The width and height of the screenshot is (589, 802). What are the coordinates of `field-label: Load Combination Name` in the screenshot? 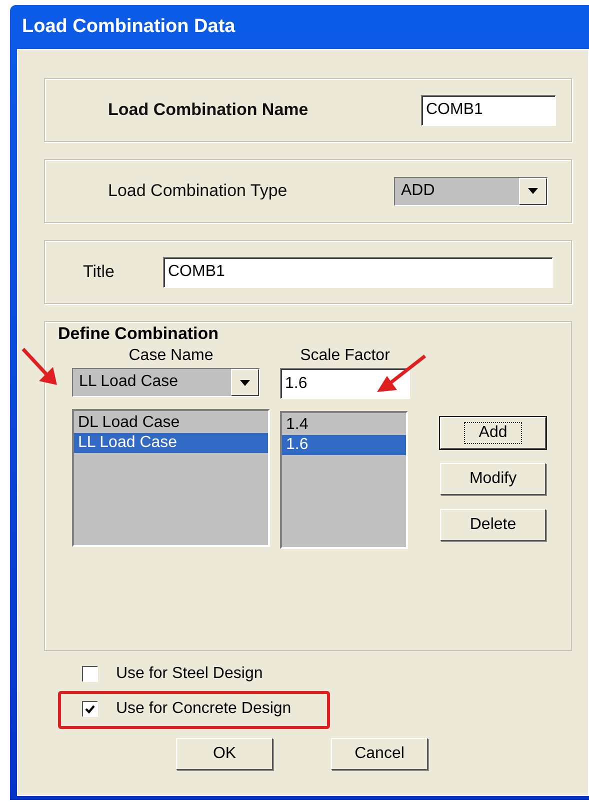 It's located at (208, 110).